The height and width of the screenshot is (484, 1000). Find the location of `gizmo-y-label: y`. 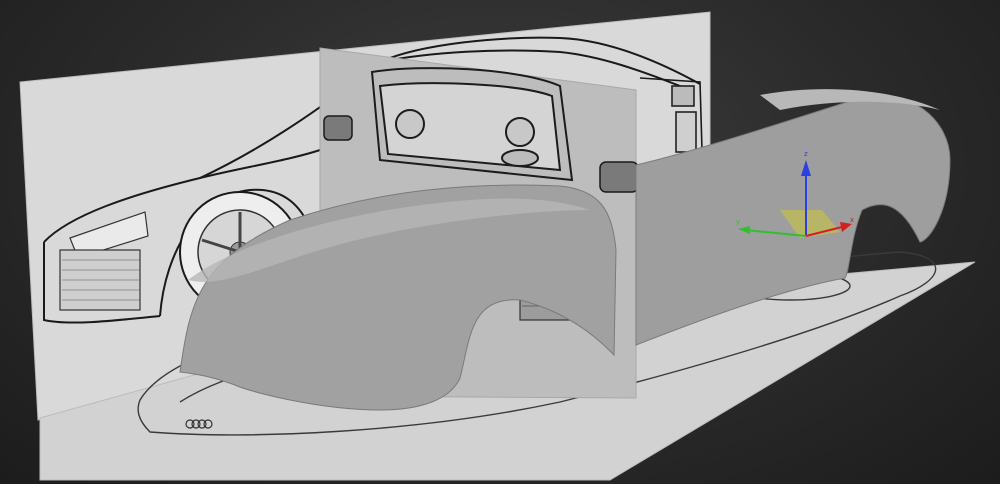

gizmo-y-label: y is located at coordinates (738, 222).